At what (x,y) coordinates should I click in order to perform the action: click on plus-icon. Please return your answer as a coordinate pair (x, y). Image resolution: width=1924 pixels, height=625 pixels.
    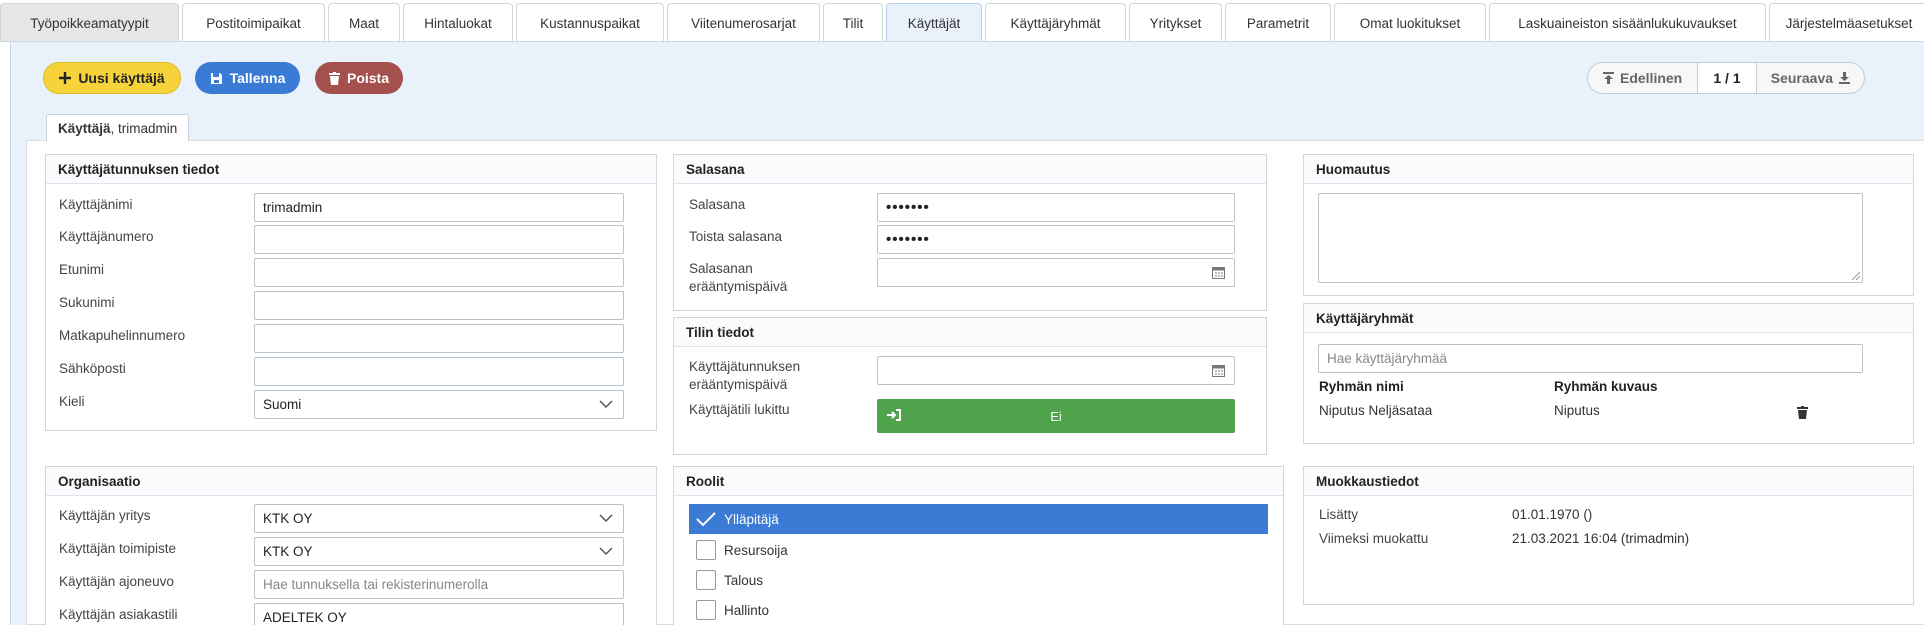
    Looking at the image, I should click on (65, 78).